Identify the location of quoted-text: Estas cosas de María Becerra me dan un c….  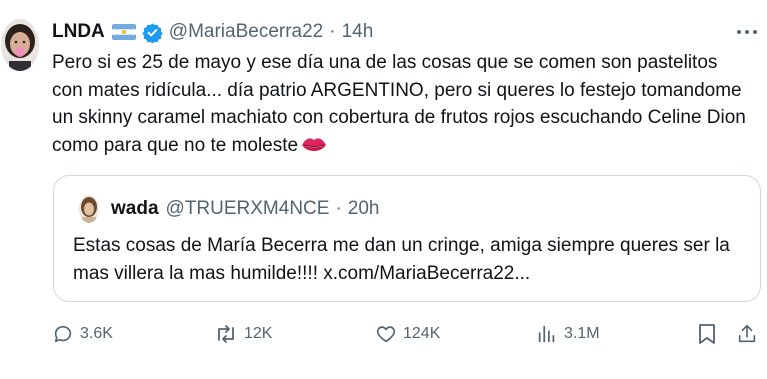
(401, 259).